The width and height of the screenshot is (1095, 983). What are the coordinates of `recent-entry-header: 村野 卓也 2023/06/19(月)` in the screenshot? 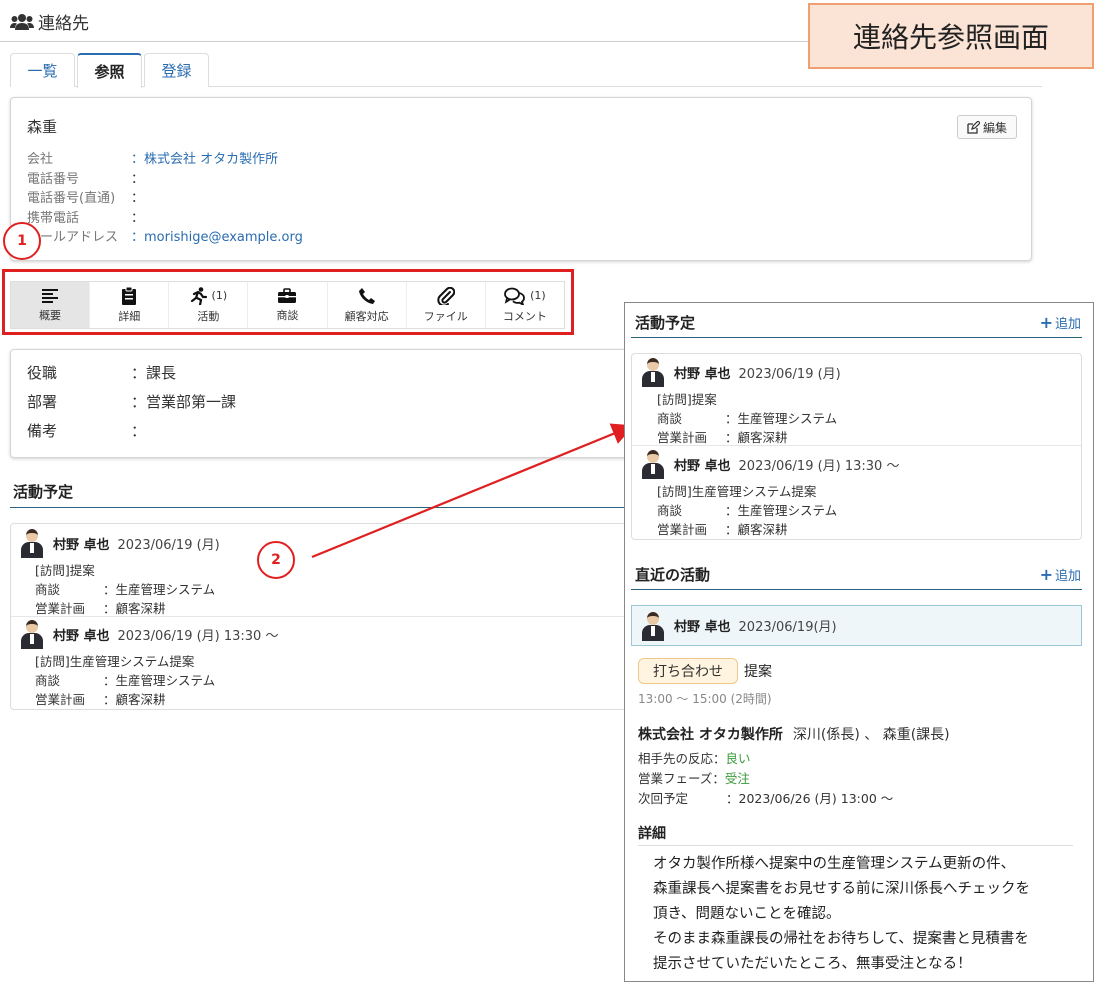 It's located at (856, 625).